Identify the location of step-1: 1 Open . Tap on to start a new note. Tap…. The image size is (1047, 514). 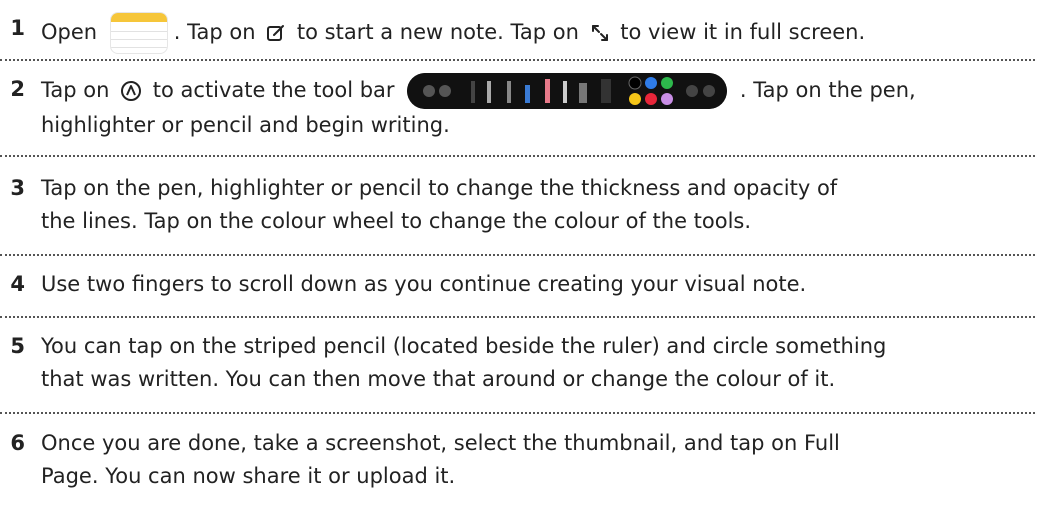
(523, 33).